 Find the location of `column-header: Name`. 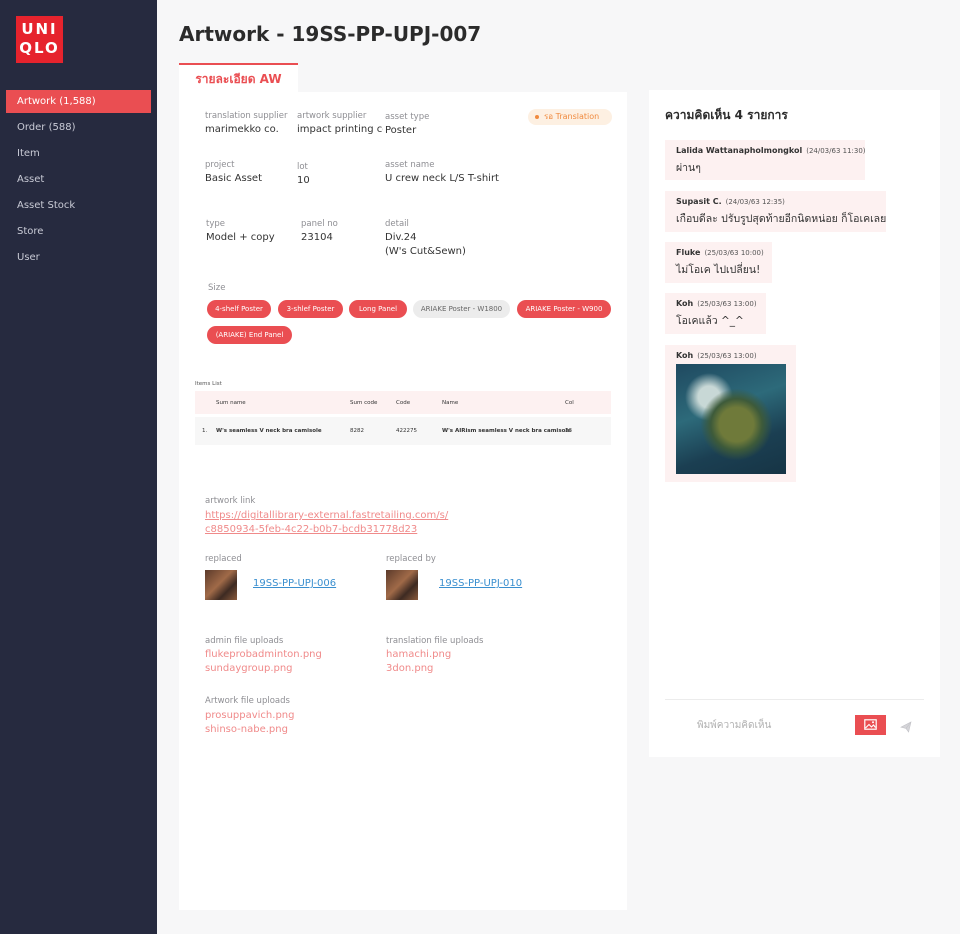

column-header: Name is located at coordinates (450, 403).